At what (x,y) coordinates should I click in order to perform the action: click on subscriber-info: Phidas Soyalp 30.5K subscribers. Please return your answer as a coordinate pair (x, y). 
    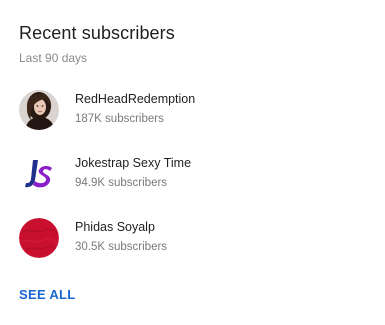
    Looking at the image, I should click on (121, 237).